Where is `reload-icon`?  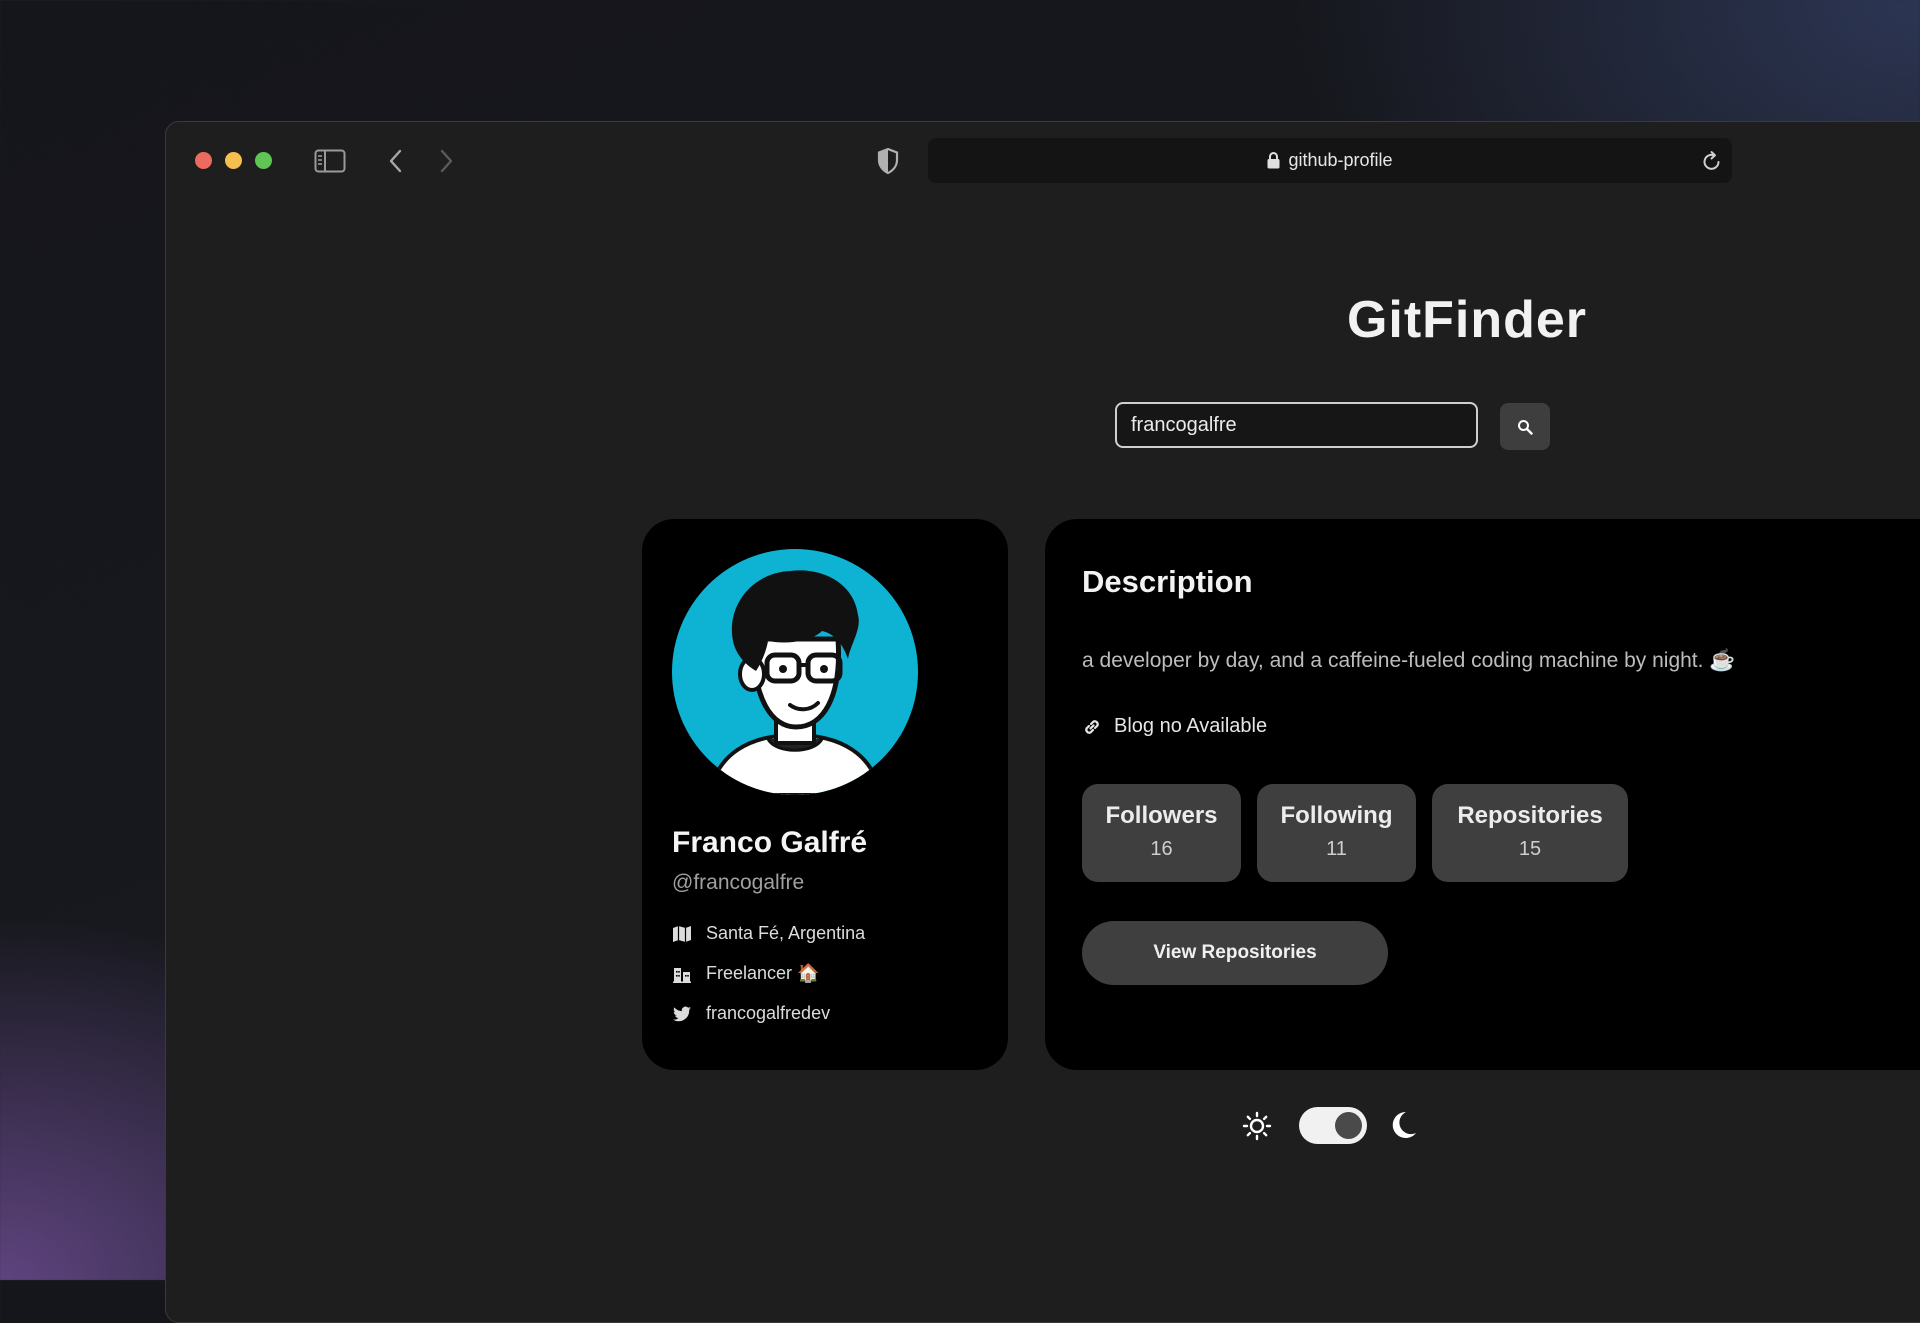
reload-icon is located at coordinates (1712, 161).